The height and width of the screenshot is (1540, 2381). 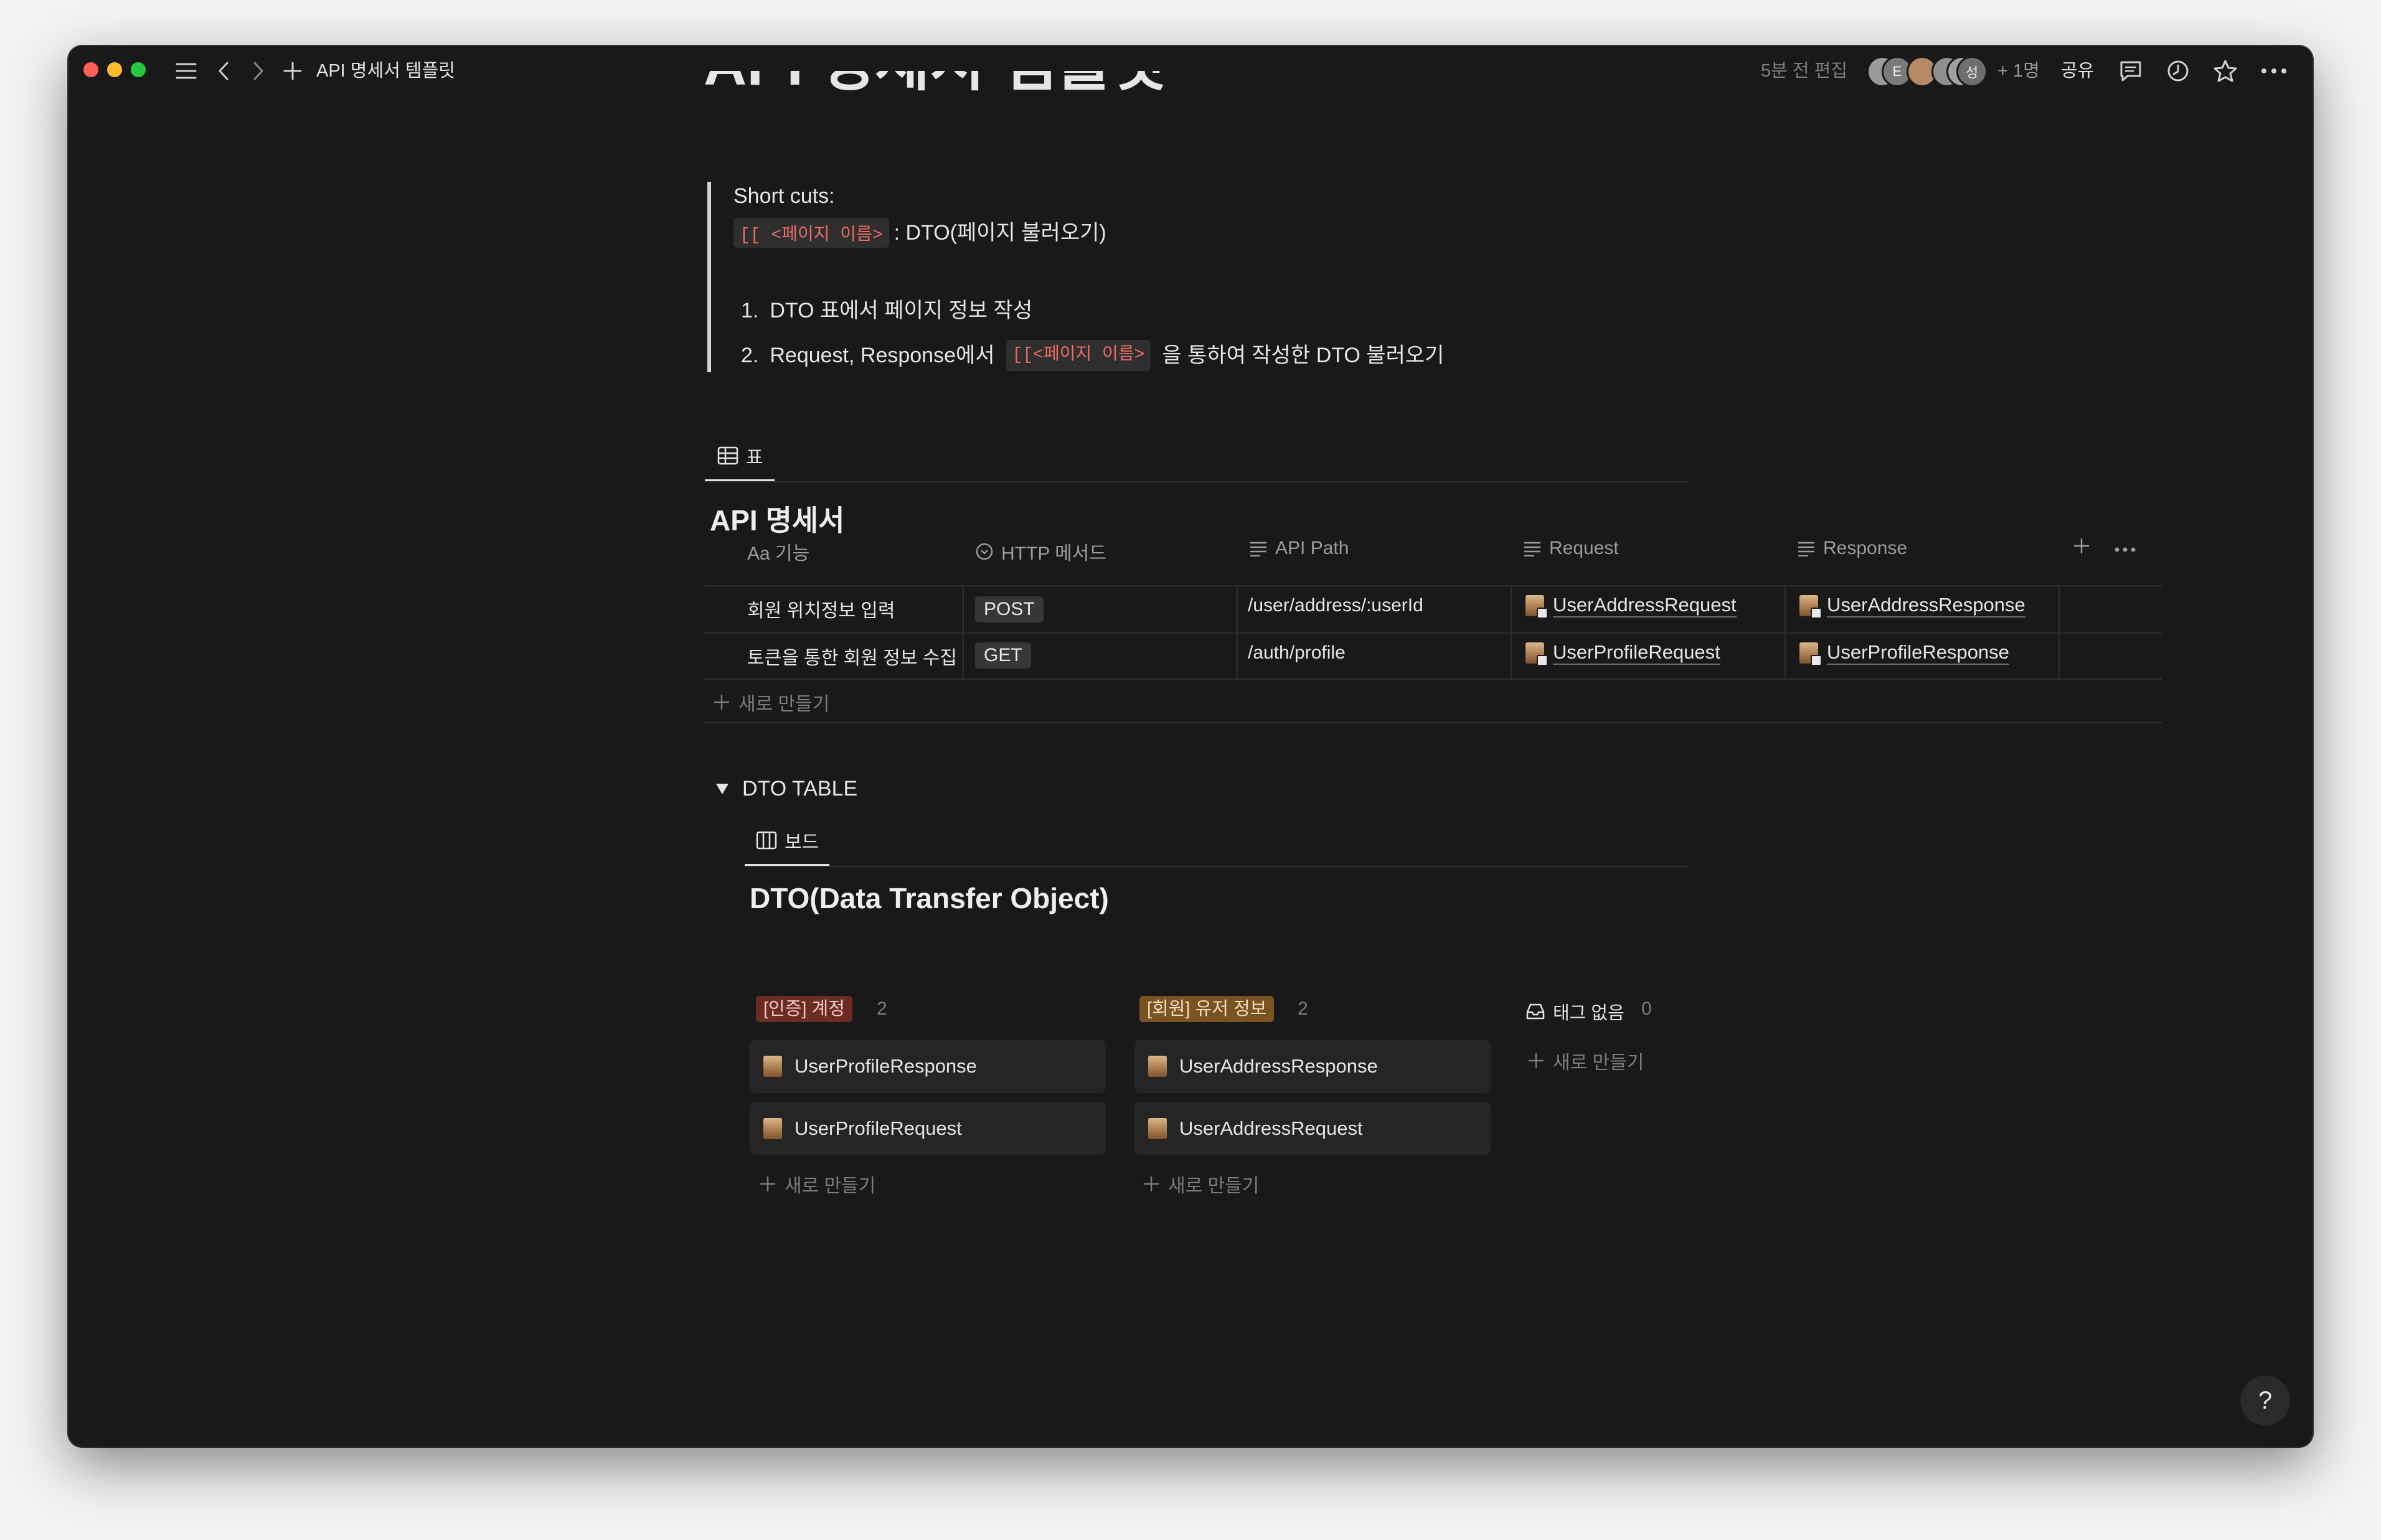 What do you see at coordinates (802, 842) in the screenshot?
I see `tab-label: 보드` at bounding box center [802, 842].